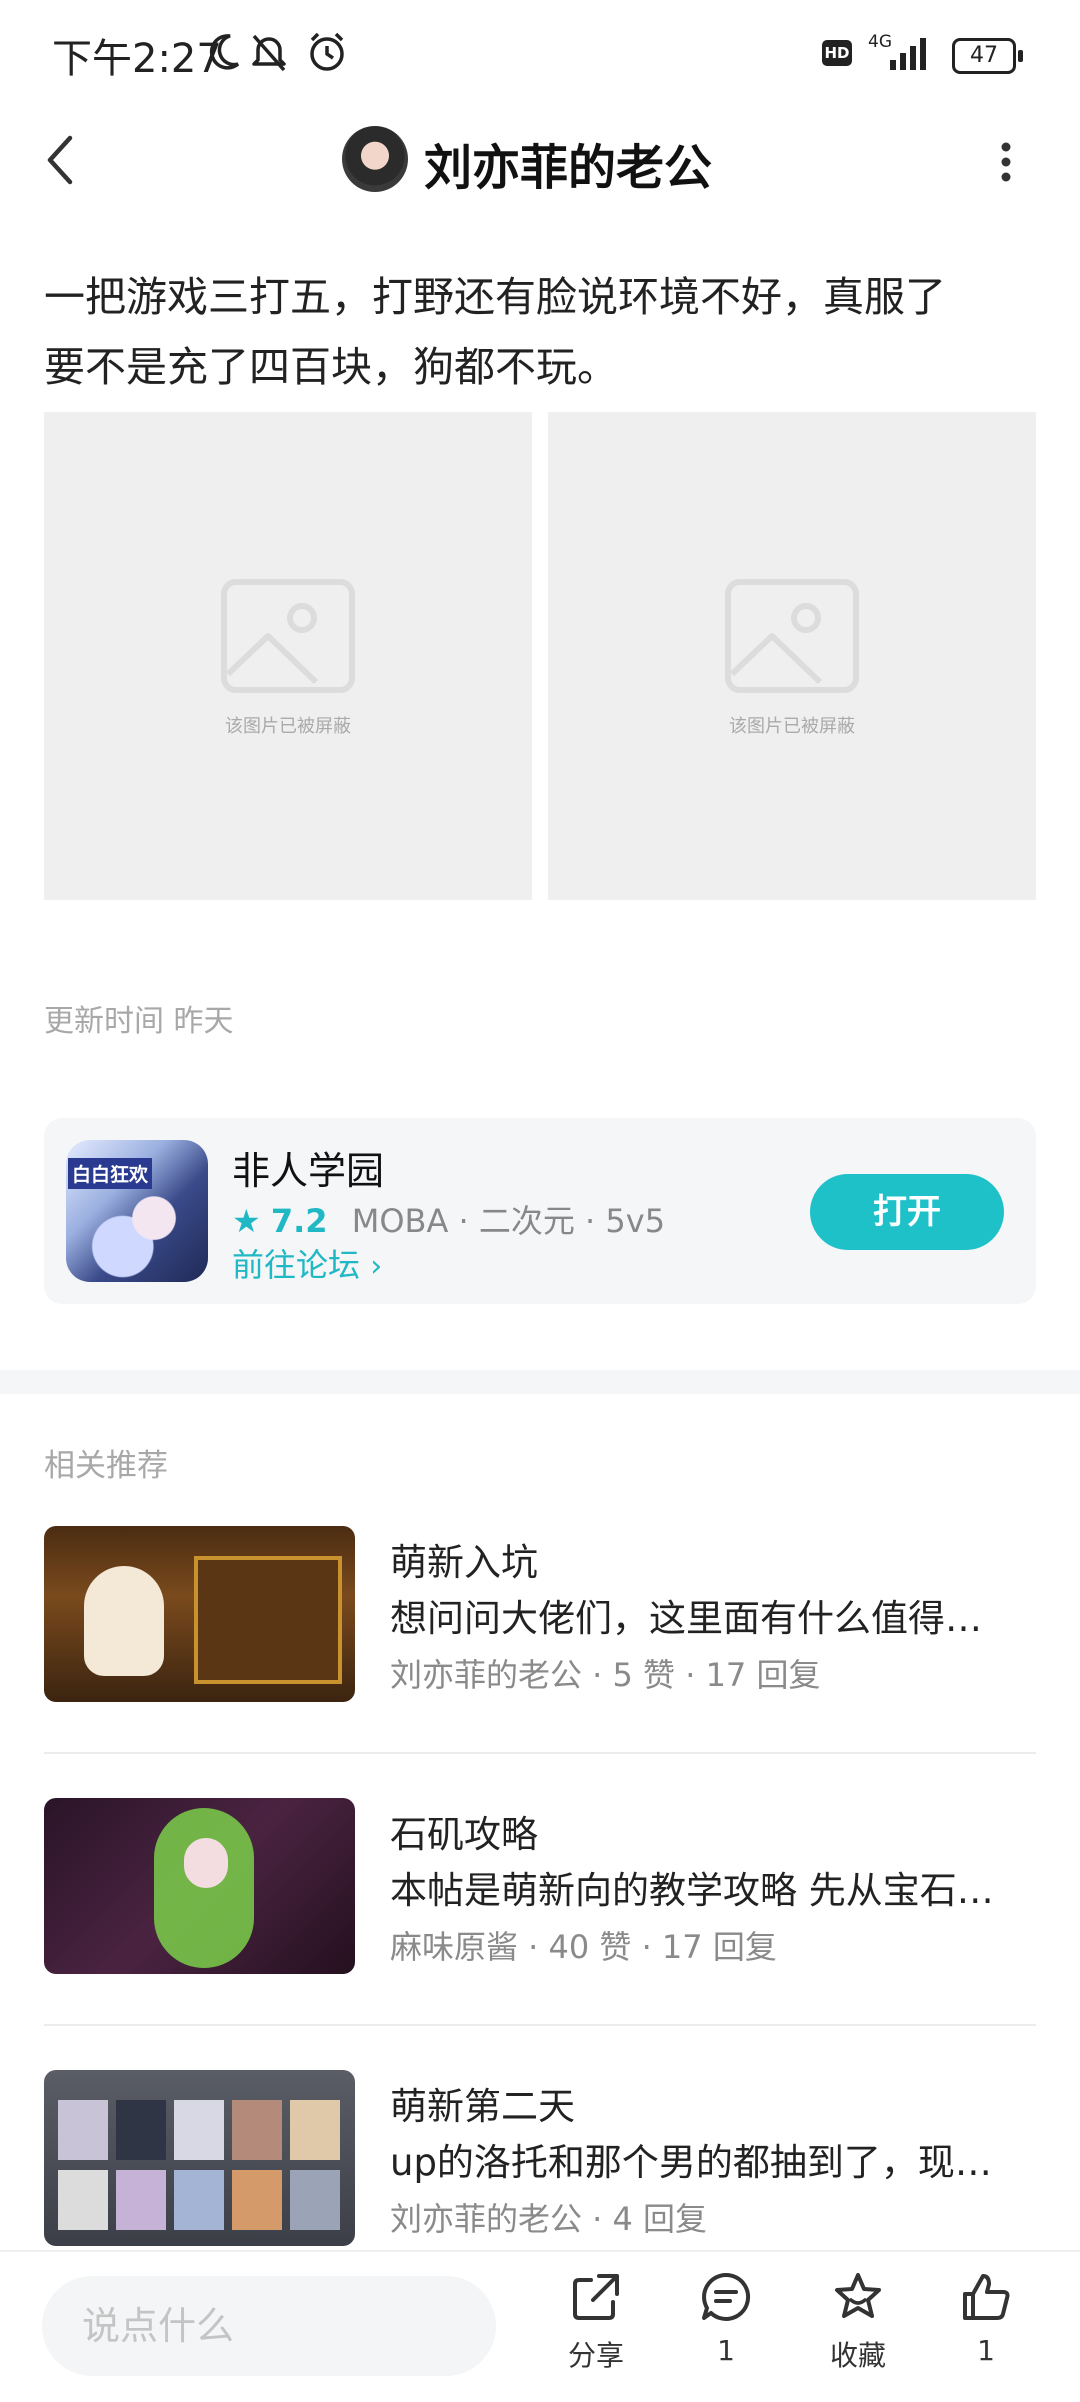  I want to click on like-count: 1, so click(986, 2350).